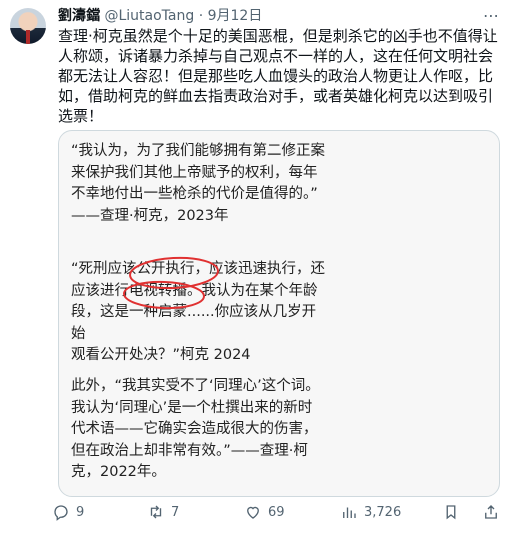  I want to click on reply-button: 9, so click(68, 512).